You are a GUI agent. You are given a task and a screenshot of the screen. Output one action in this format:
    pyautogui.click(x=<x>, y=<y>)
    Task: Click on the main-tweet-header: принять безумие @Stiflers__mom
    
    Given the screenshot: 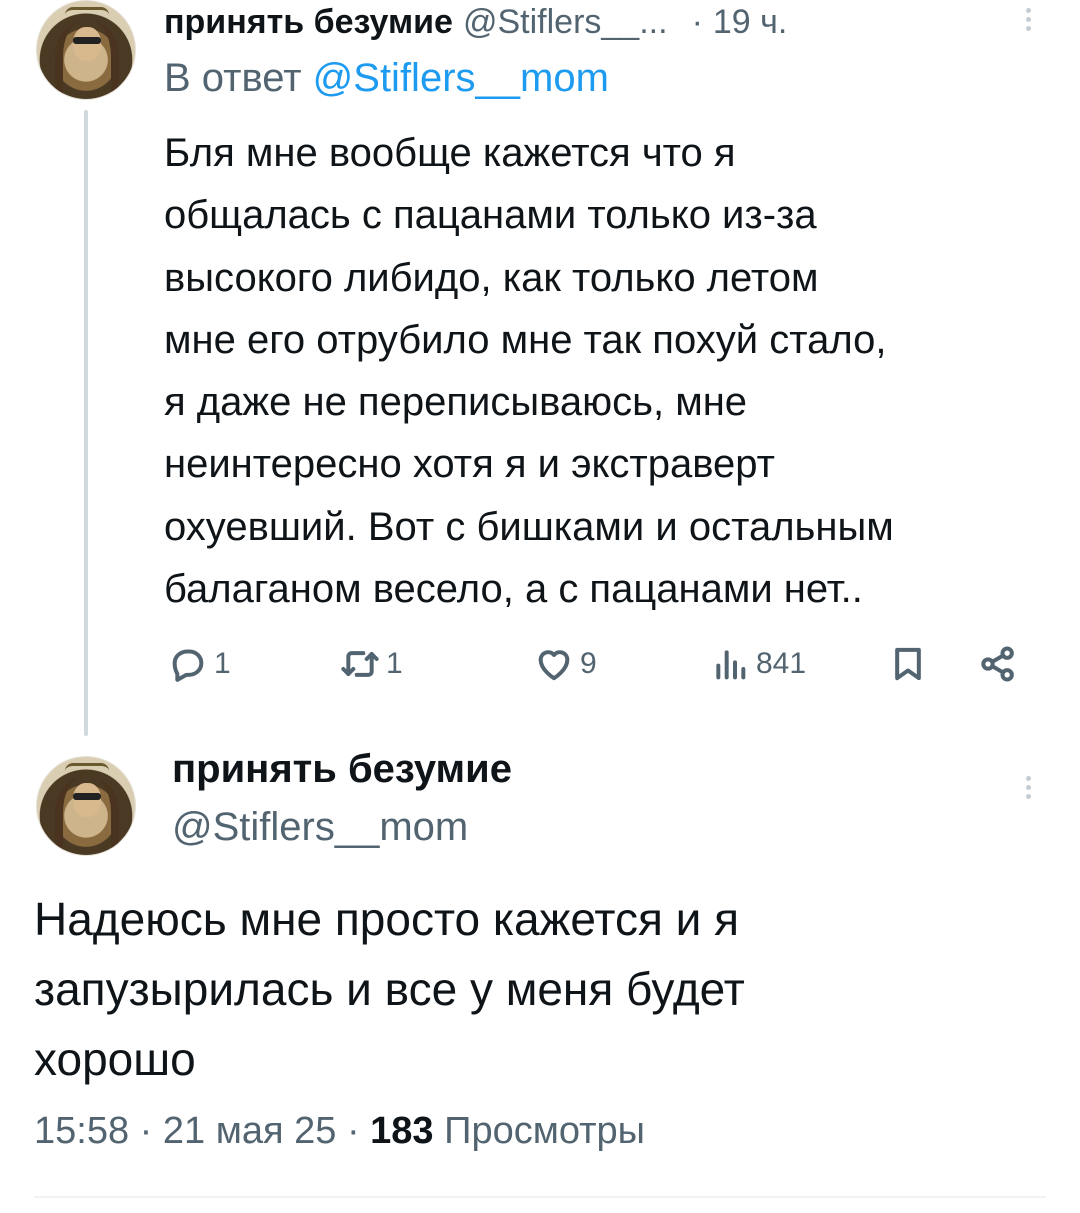 What is the action you would take?
    pyautogui.click(x=342, y=800)
    